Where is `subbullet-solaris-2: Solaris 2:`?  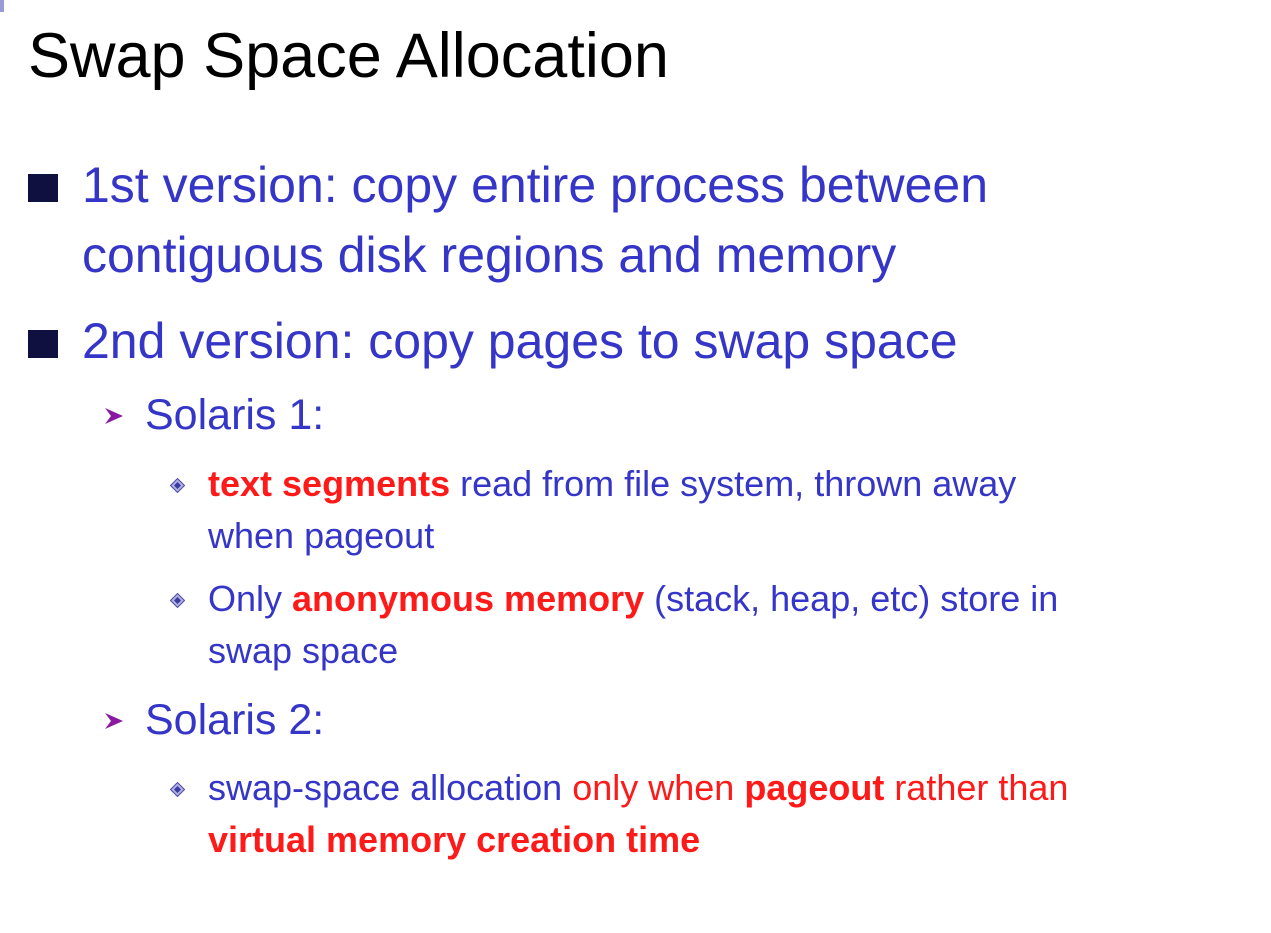 subbullet-solaris-2: Solaris 2: is located at coordinates (215, 720).